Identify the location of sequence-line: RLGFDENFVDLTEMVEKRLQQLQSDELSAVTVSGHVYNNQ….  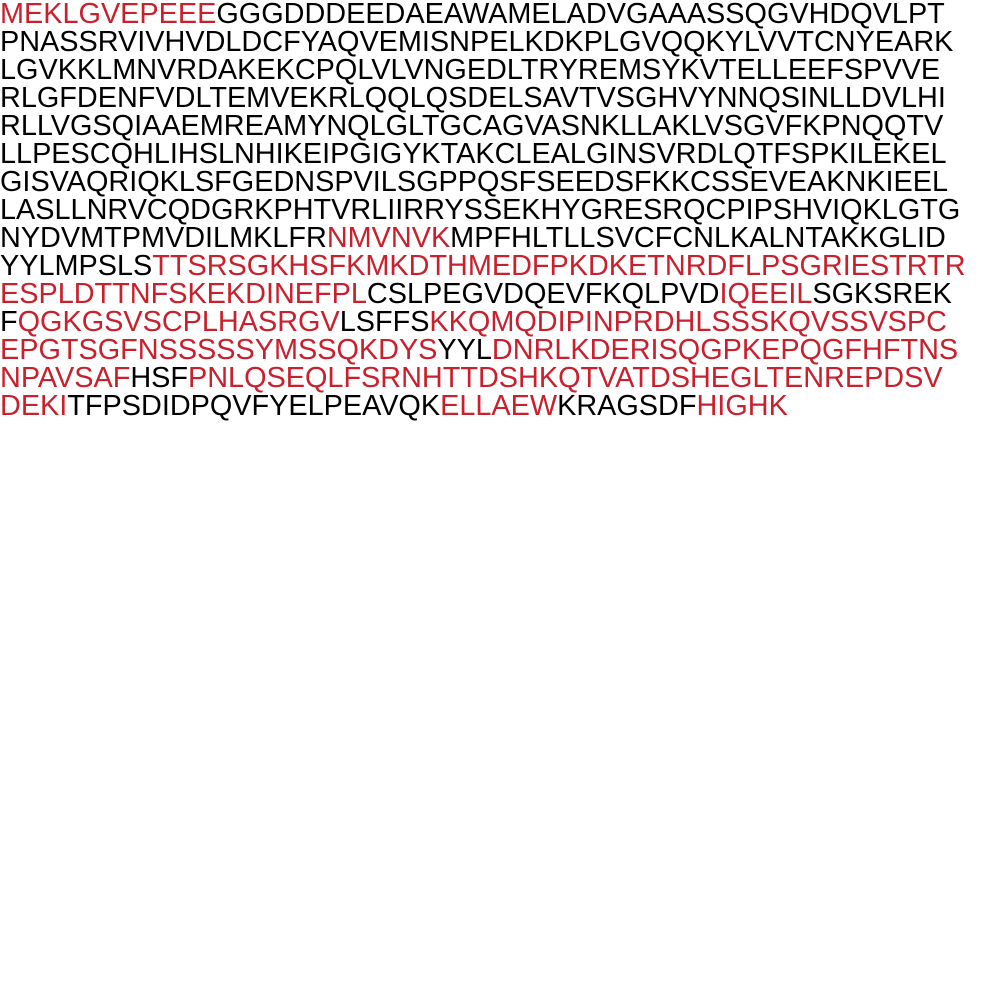
(501, 98).